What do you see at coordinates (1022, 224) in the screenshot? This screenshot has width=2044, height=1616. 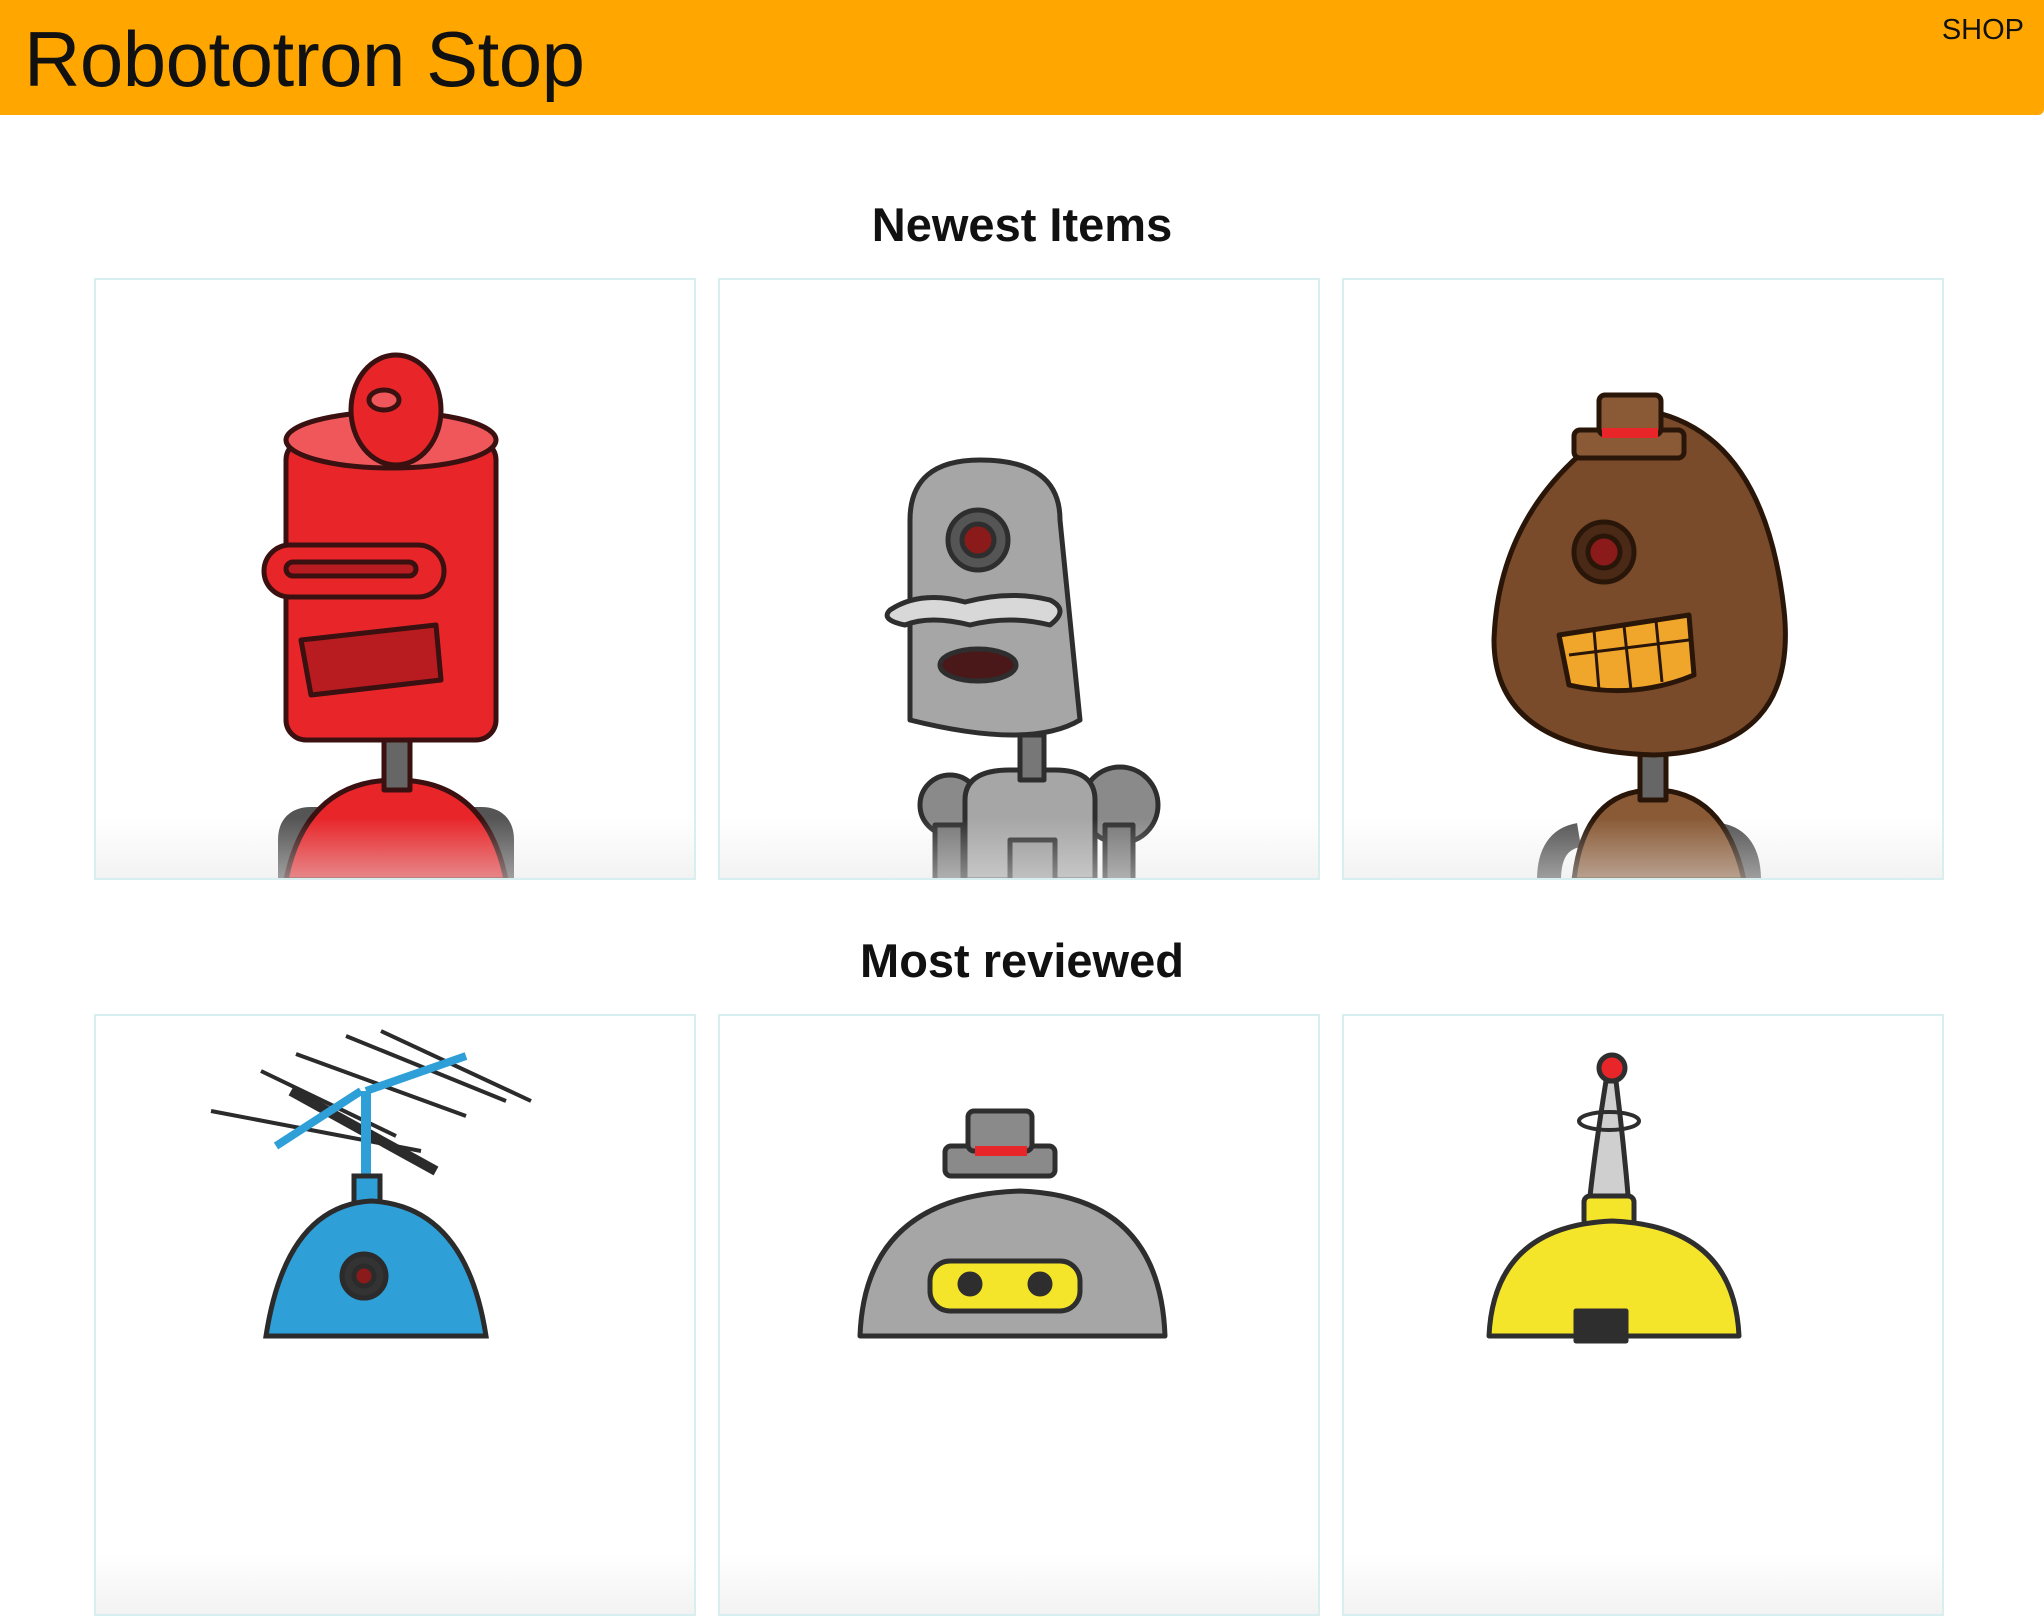 I see `section-title-newest: Newest Items` at bounding box center [1022, 224].